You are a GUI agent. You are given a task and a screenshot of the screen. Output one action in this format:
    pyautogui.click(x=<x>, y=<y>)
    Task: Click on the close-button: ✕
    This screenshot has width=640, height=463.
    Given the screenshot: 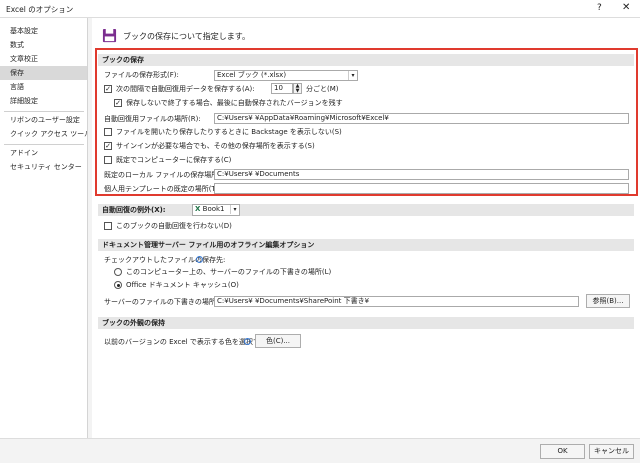 What is the action you would take?
    pyautogui.click(x=626, y=7)
    